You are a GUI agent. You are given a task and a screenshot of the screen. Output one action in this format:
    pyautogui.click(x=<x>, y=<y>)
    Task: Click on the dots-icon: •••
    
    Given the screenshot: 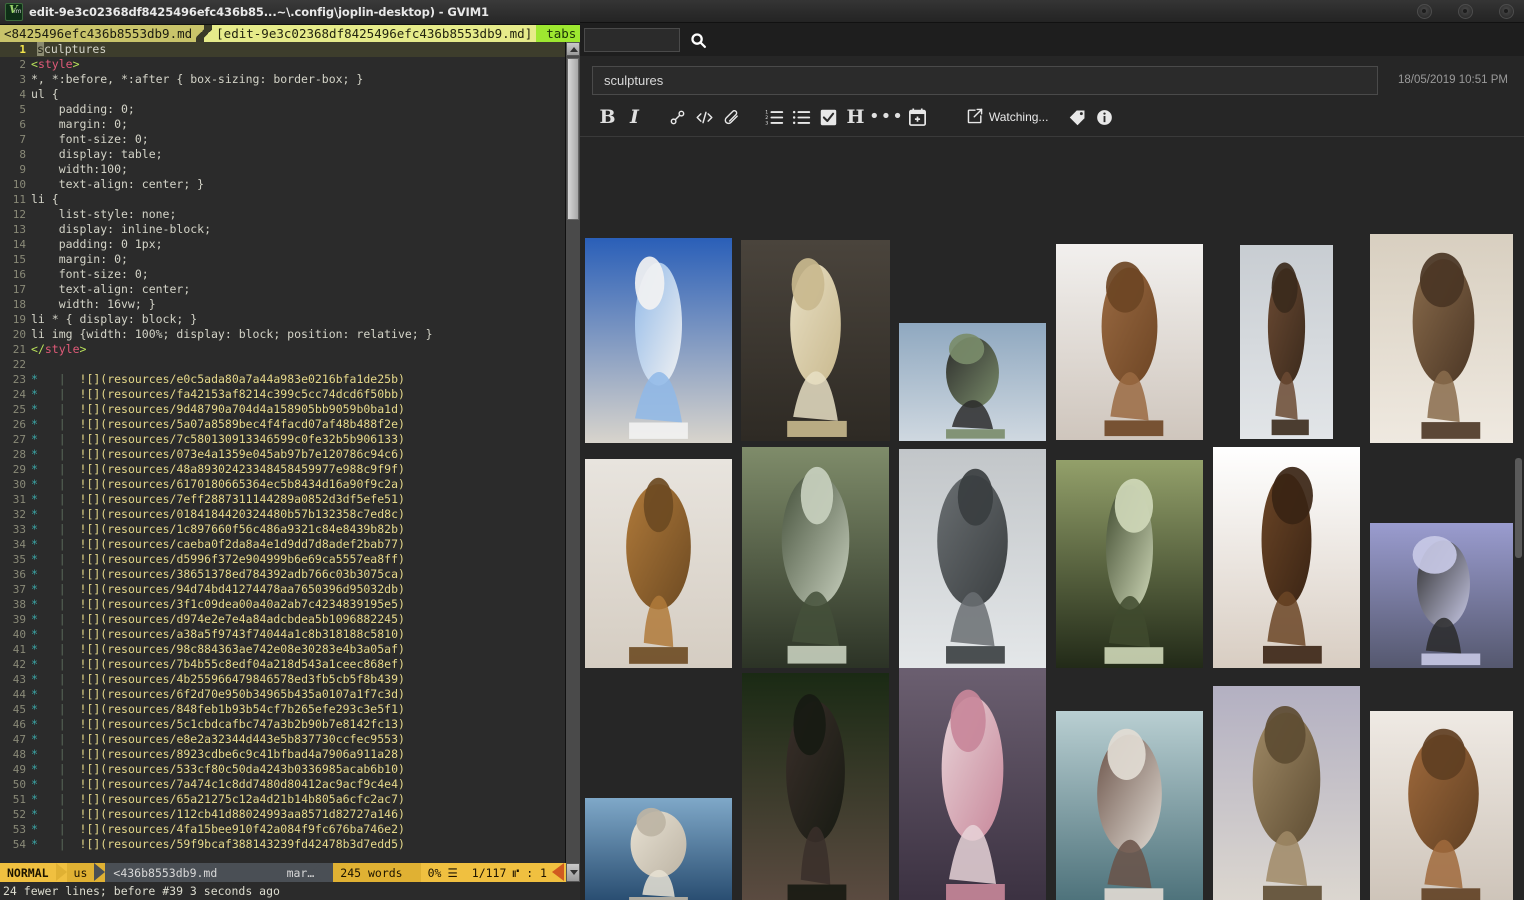 What is the action you would take?
    pyautogui.click(x=886, y=117)
    